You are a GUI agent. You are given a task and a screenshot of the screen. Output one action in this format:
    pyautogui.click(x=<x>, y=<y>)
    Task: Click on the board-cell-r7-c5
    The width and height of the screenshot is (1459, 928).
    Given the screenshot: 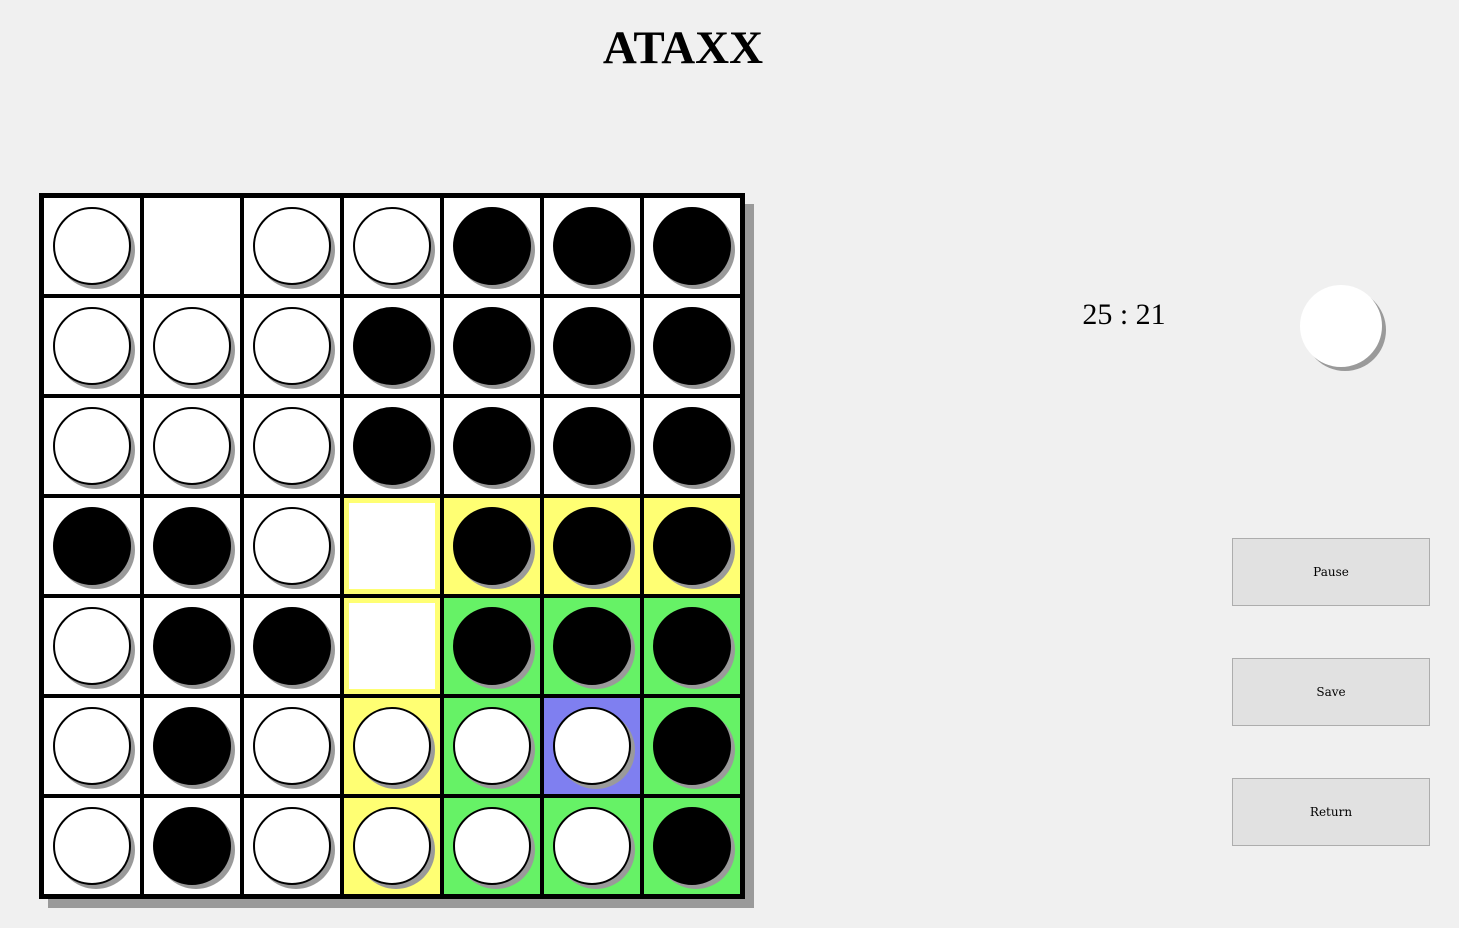 What is the action you would take?
    pyautogui.click(x=492, y=846)
    